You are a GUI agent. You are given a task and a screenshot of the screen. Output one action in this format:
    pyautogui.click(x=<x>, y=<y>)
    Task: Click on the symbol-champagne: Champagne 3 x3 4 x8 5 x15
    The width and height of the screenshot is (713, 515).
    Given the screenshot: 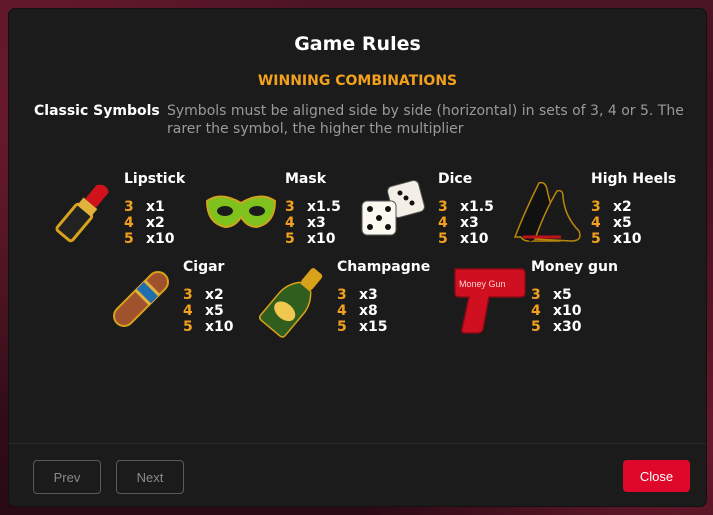 What is the action you would take?
    pyautogui.click(x=342, y=299)
    